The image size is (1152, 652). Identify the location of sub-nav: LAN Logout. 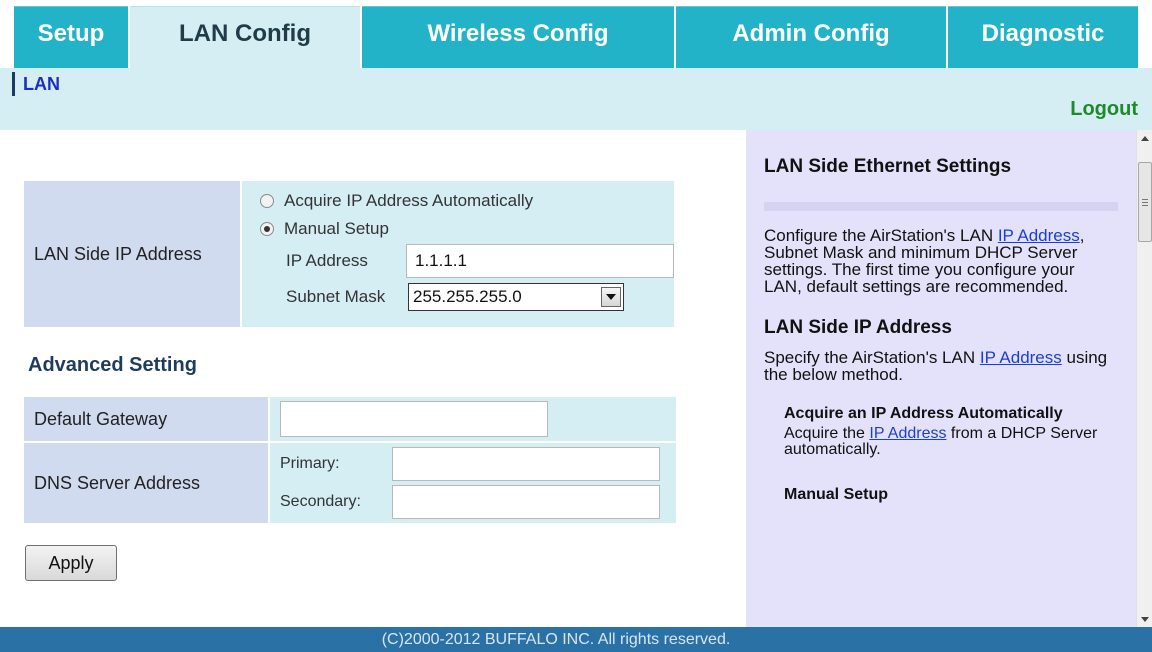
(576, 99).